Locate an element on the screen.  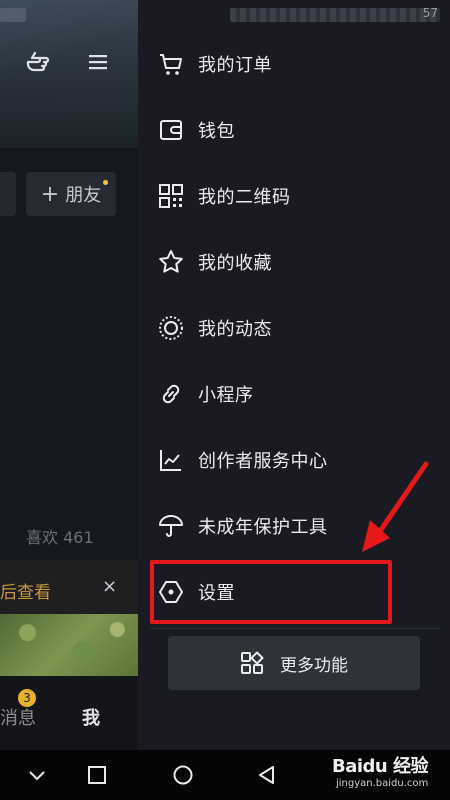
promo-banner: 后查看 × is located at coordinates (69, 587).